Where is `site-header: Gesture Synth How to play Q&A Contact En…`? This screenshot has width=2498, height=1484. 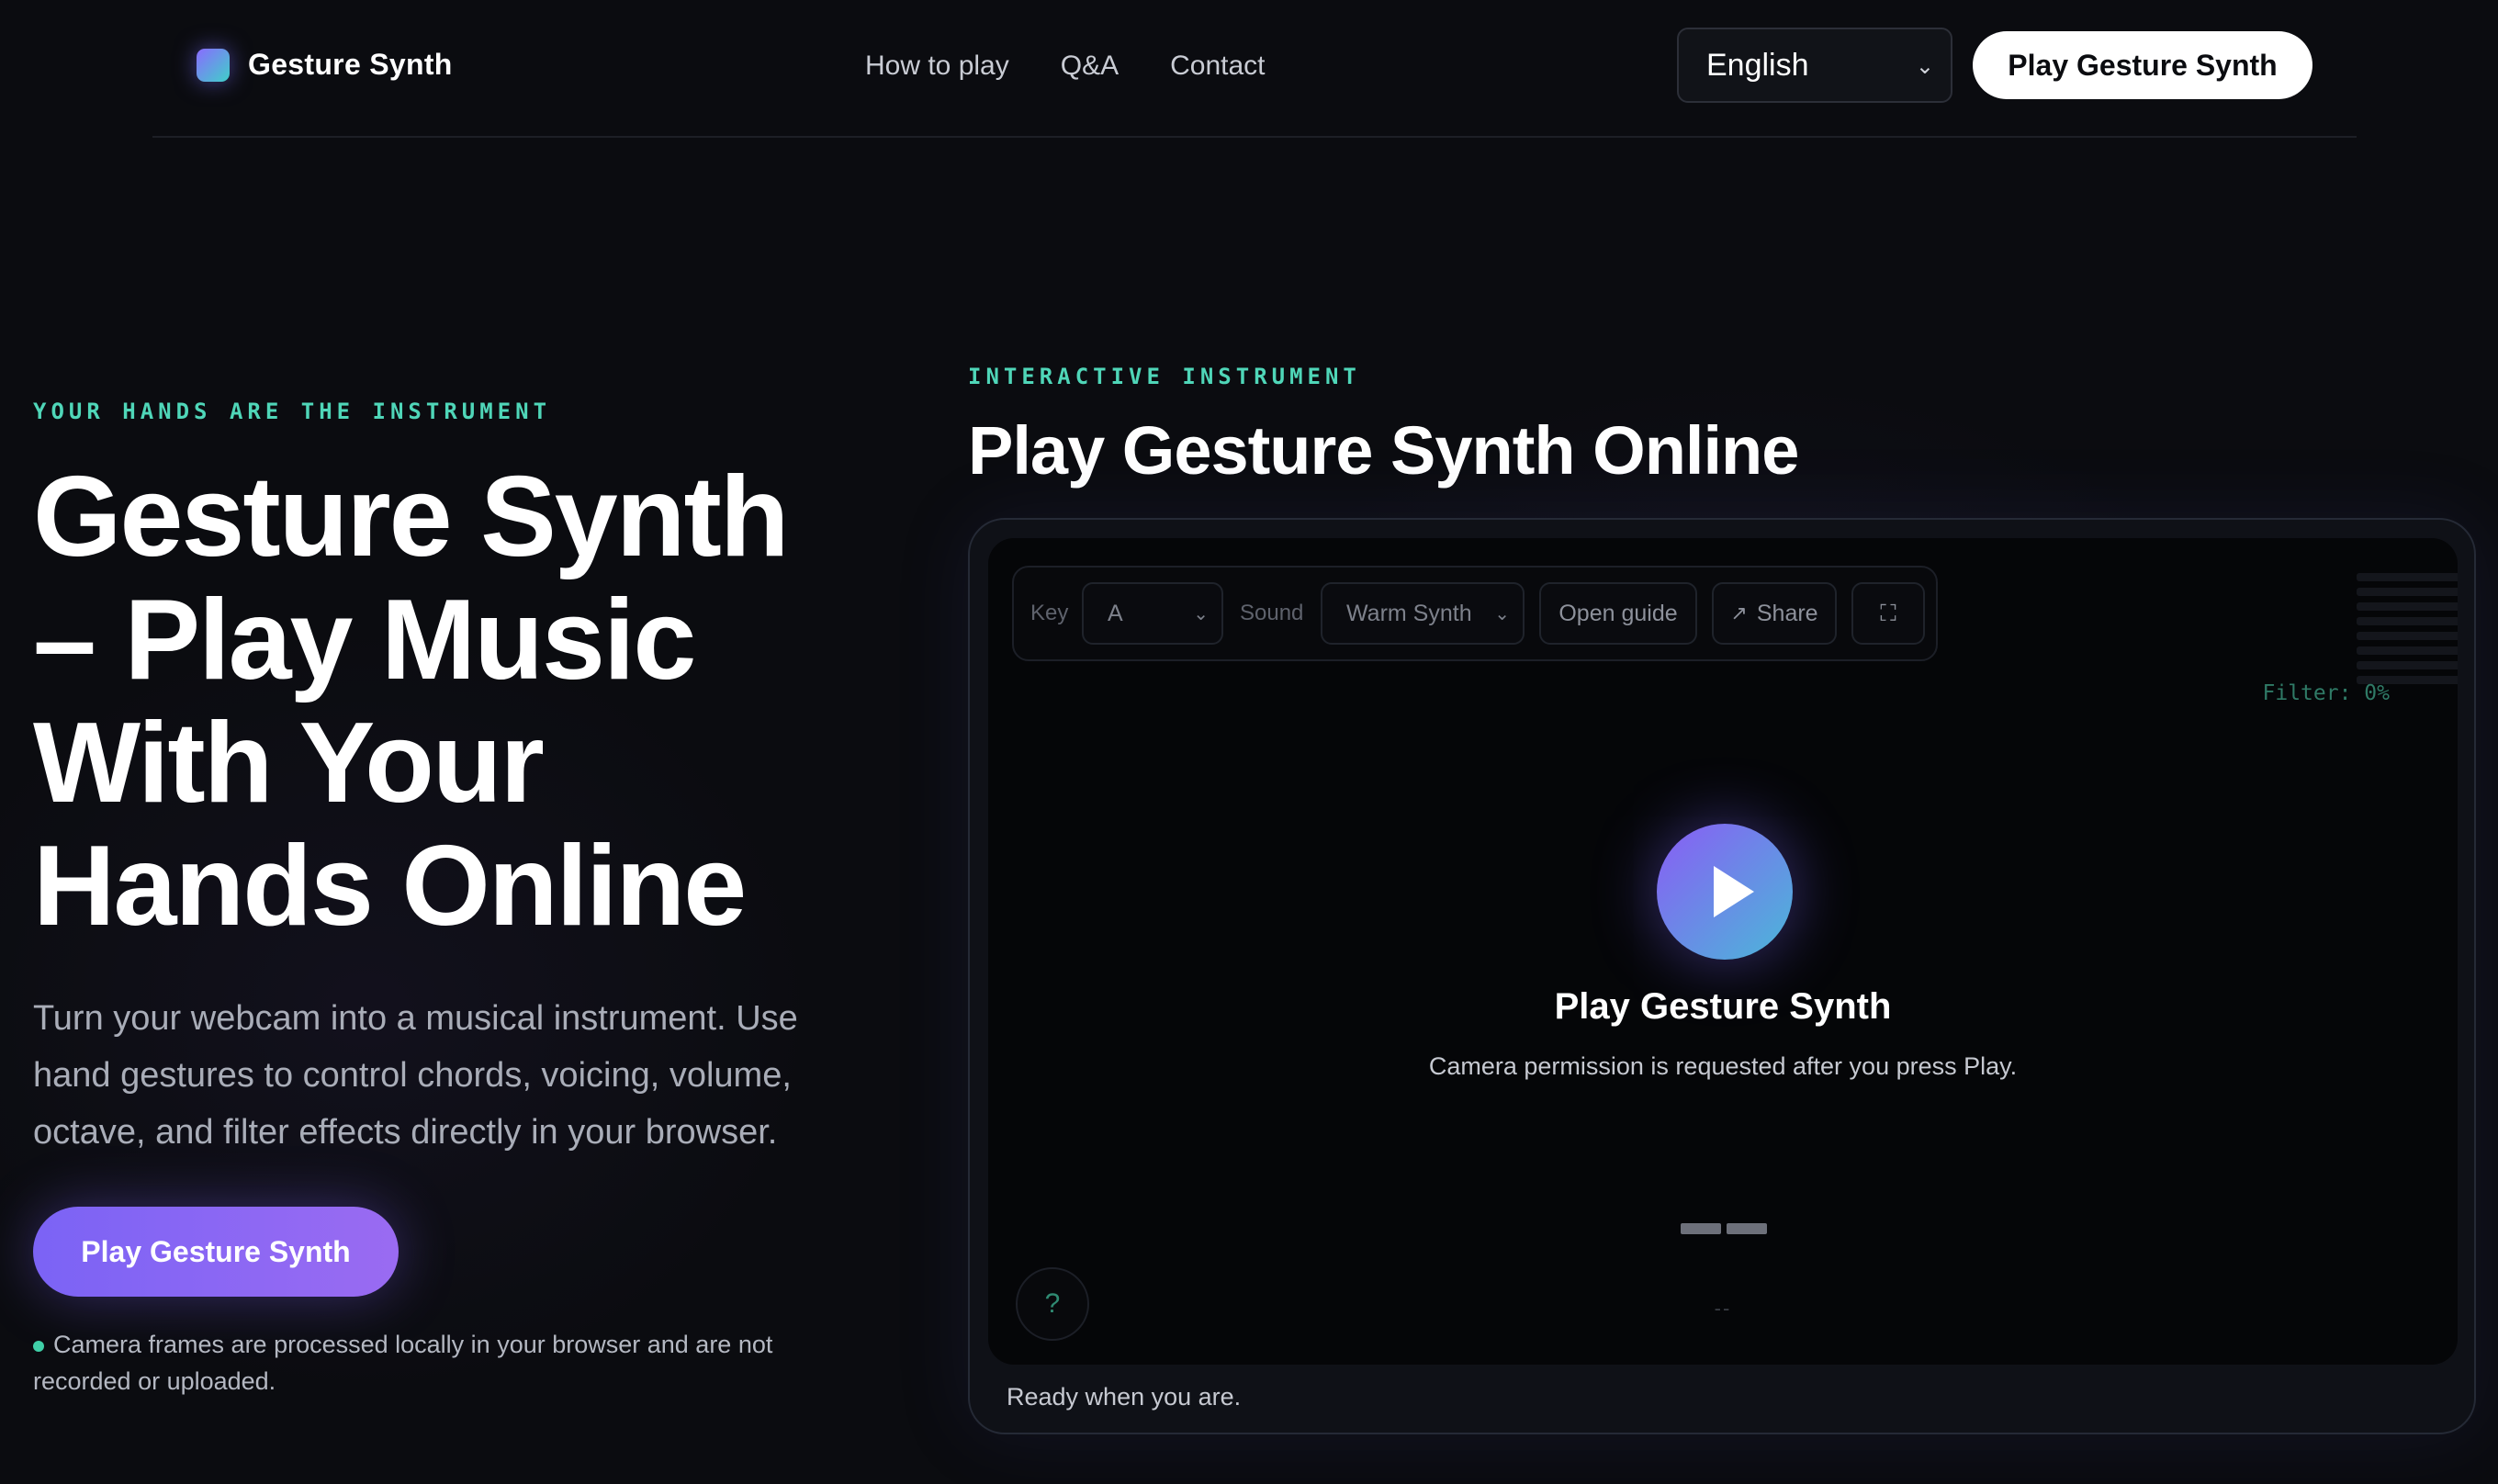
site-header: Gesture Synth How to play Q&A Contact En… is located at coordinates (1254, 69).